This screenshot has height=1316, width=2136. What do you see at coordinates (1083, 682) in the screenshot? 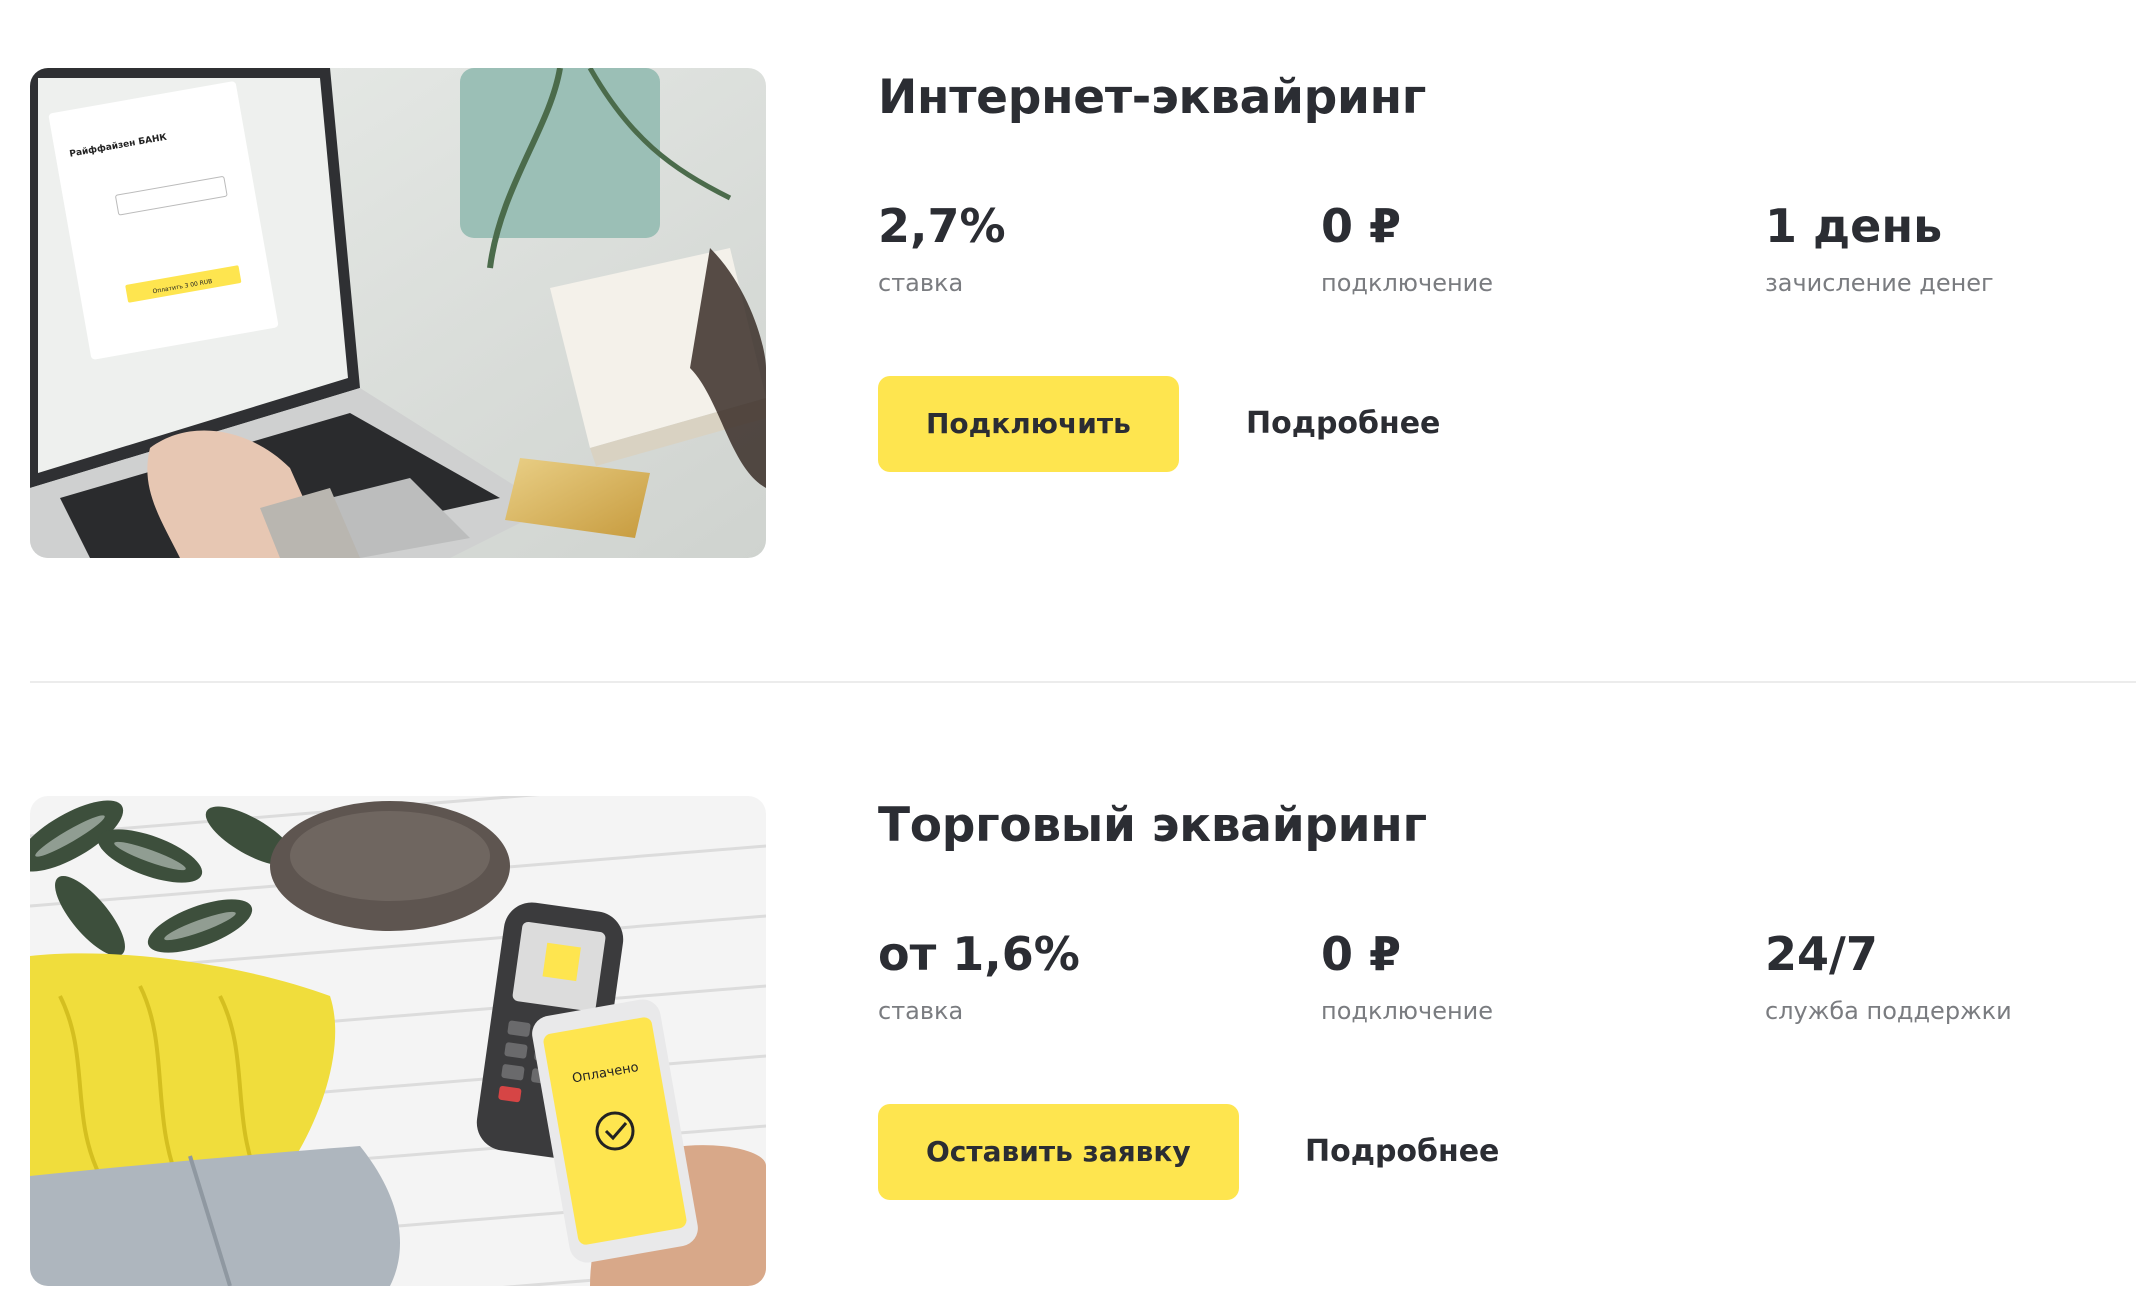
I see `section-divider` at bounding box center [1083, 682].